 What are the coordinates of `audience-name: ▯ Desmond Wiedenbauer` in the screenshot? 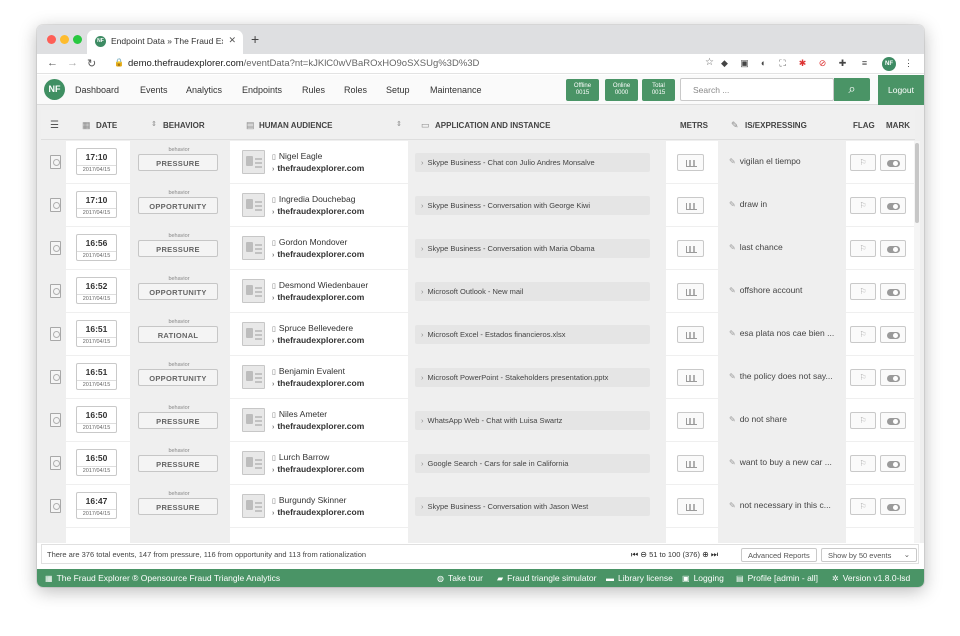 It's located at (320, 285).